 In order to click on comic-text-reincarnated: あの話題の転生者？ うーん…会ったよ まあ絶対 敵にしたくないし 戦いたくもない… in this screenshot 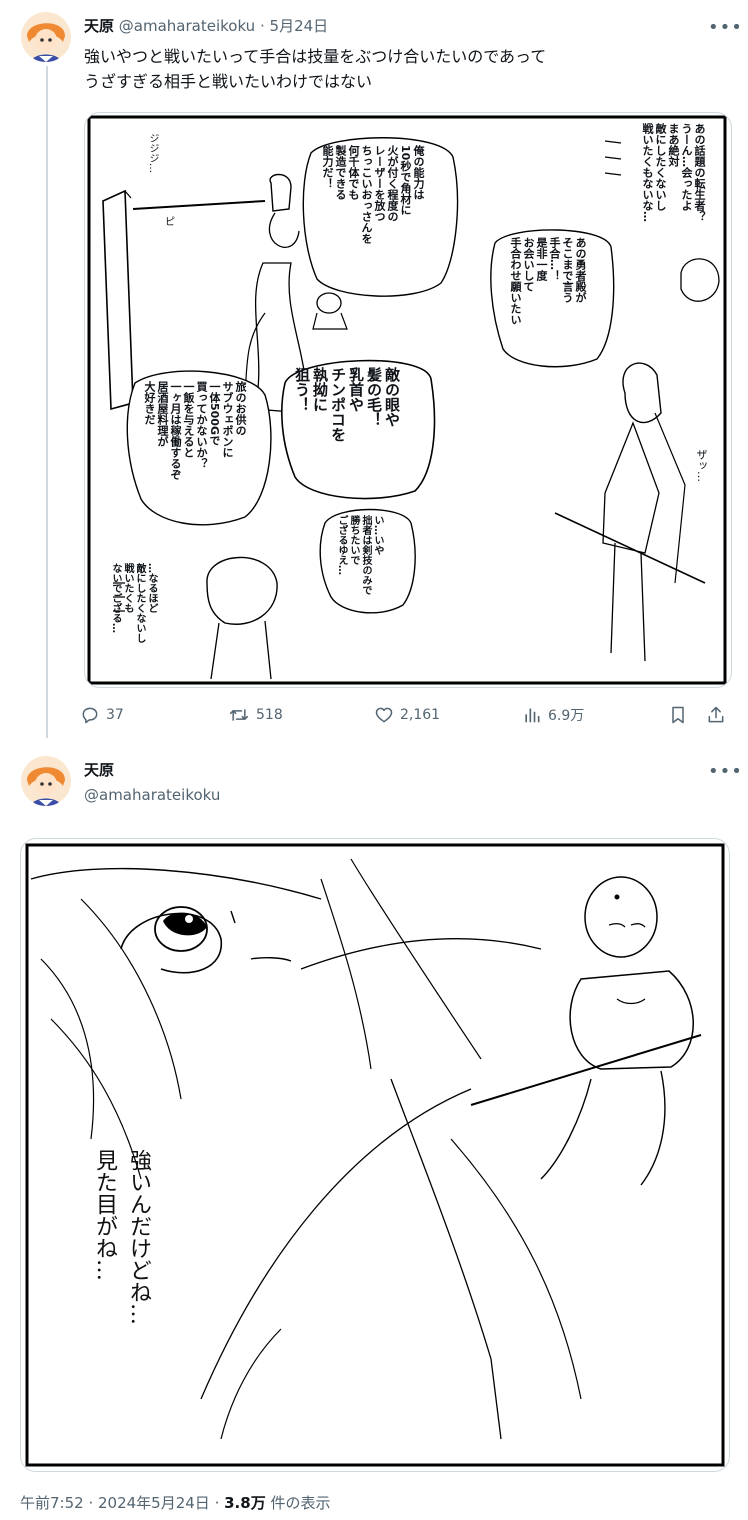, I will do `click(673, 172)`.